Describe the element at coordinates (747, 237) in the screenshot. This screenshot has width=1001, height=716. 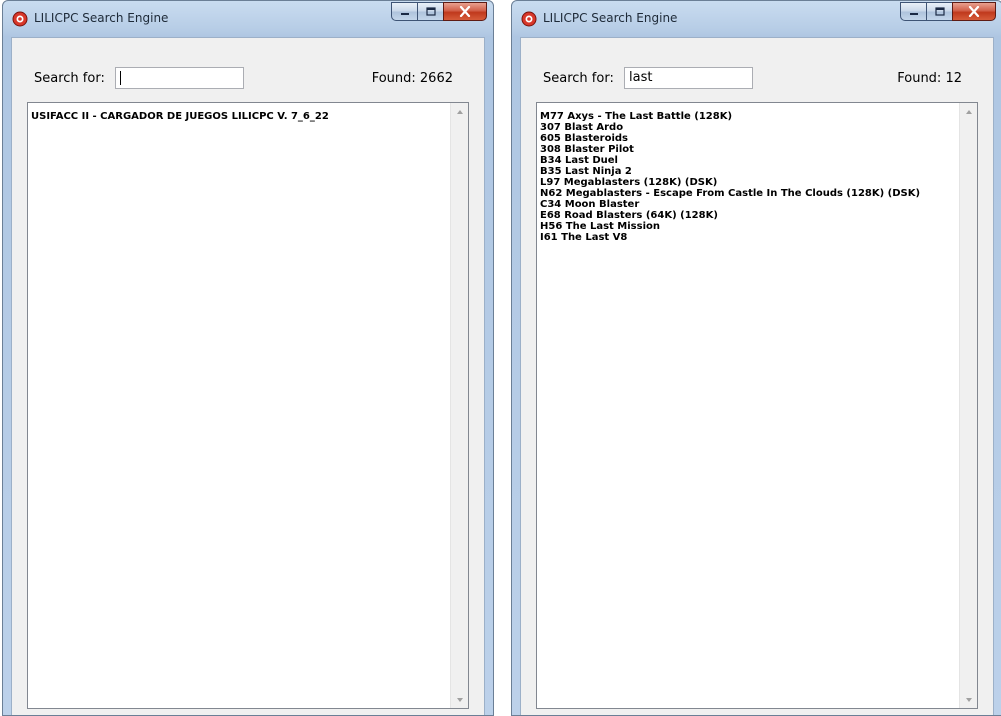
I see `list-item: I61 The Last V8` at that location.